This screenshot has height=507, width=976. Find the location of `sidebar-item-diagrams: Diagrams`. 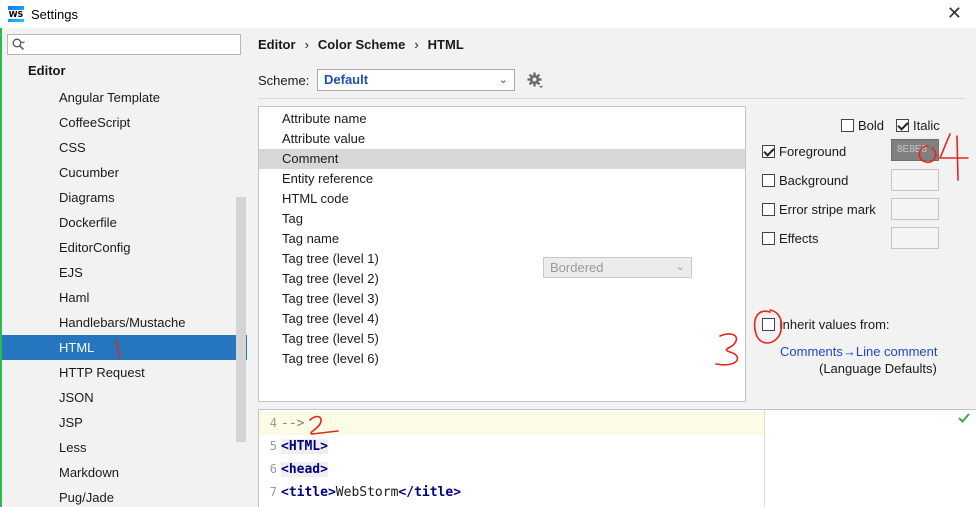

sidebar-item-diagrams: Diagrams is located at coordinates (123, 197).